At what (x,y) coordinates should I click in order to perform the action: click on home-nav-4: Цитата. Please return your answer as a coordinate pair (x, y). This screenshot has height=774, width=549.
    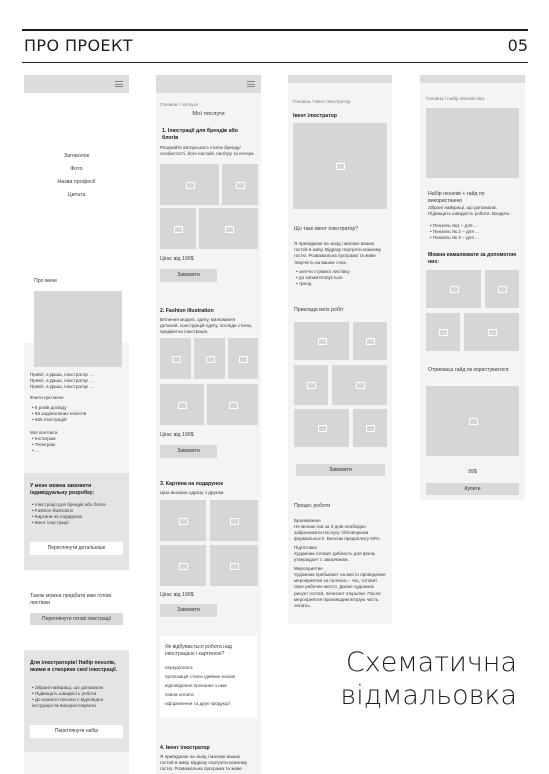
    Looking at the image, I should click on (76, 195).